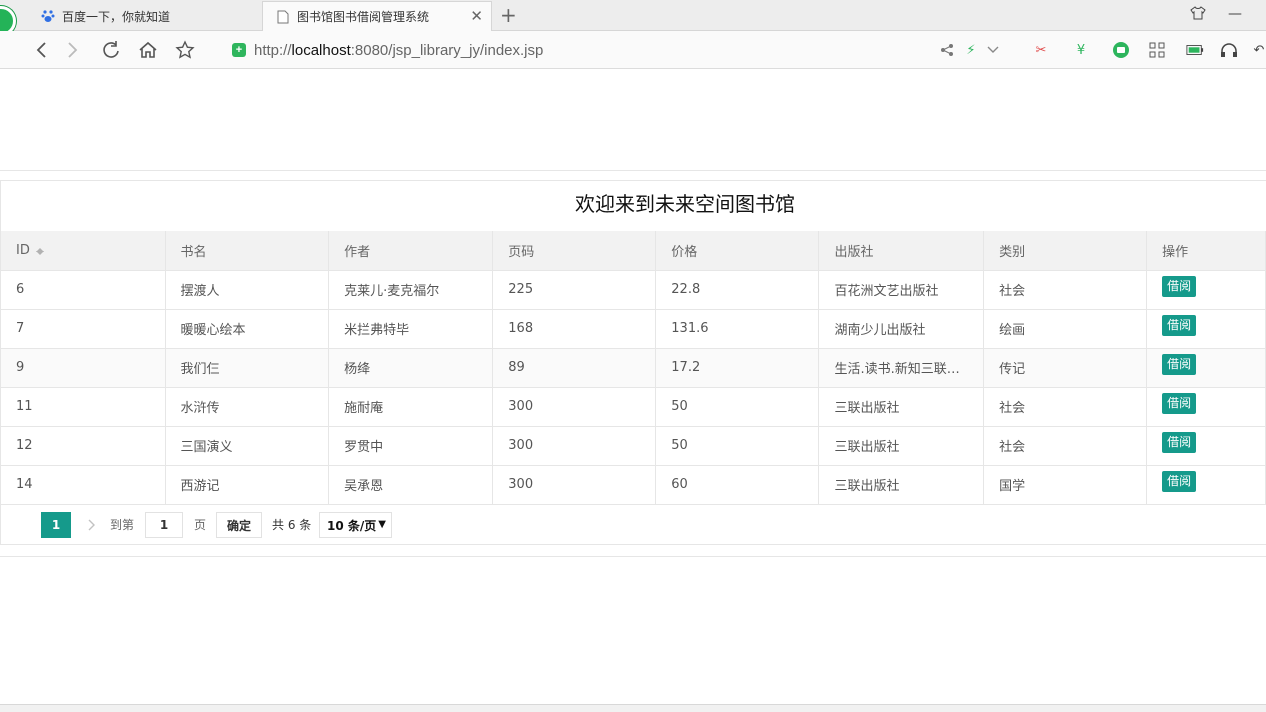 The width and height of the screenshot is (1266, 712). Describe the element at coordinates (993, 50) in the screenshot. I see `chevron-down-icon` at that location.